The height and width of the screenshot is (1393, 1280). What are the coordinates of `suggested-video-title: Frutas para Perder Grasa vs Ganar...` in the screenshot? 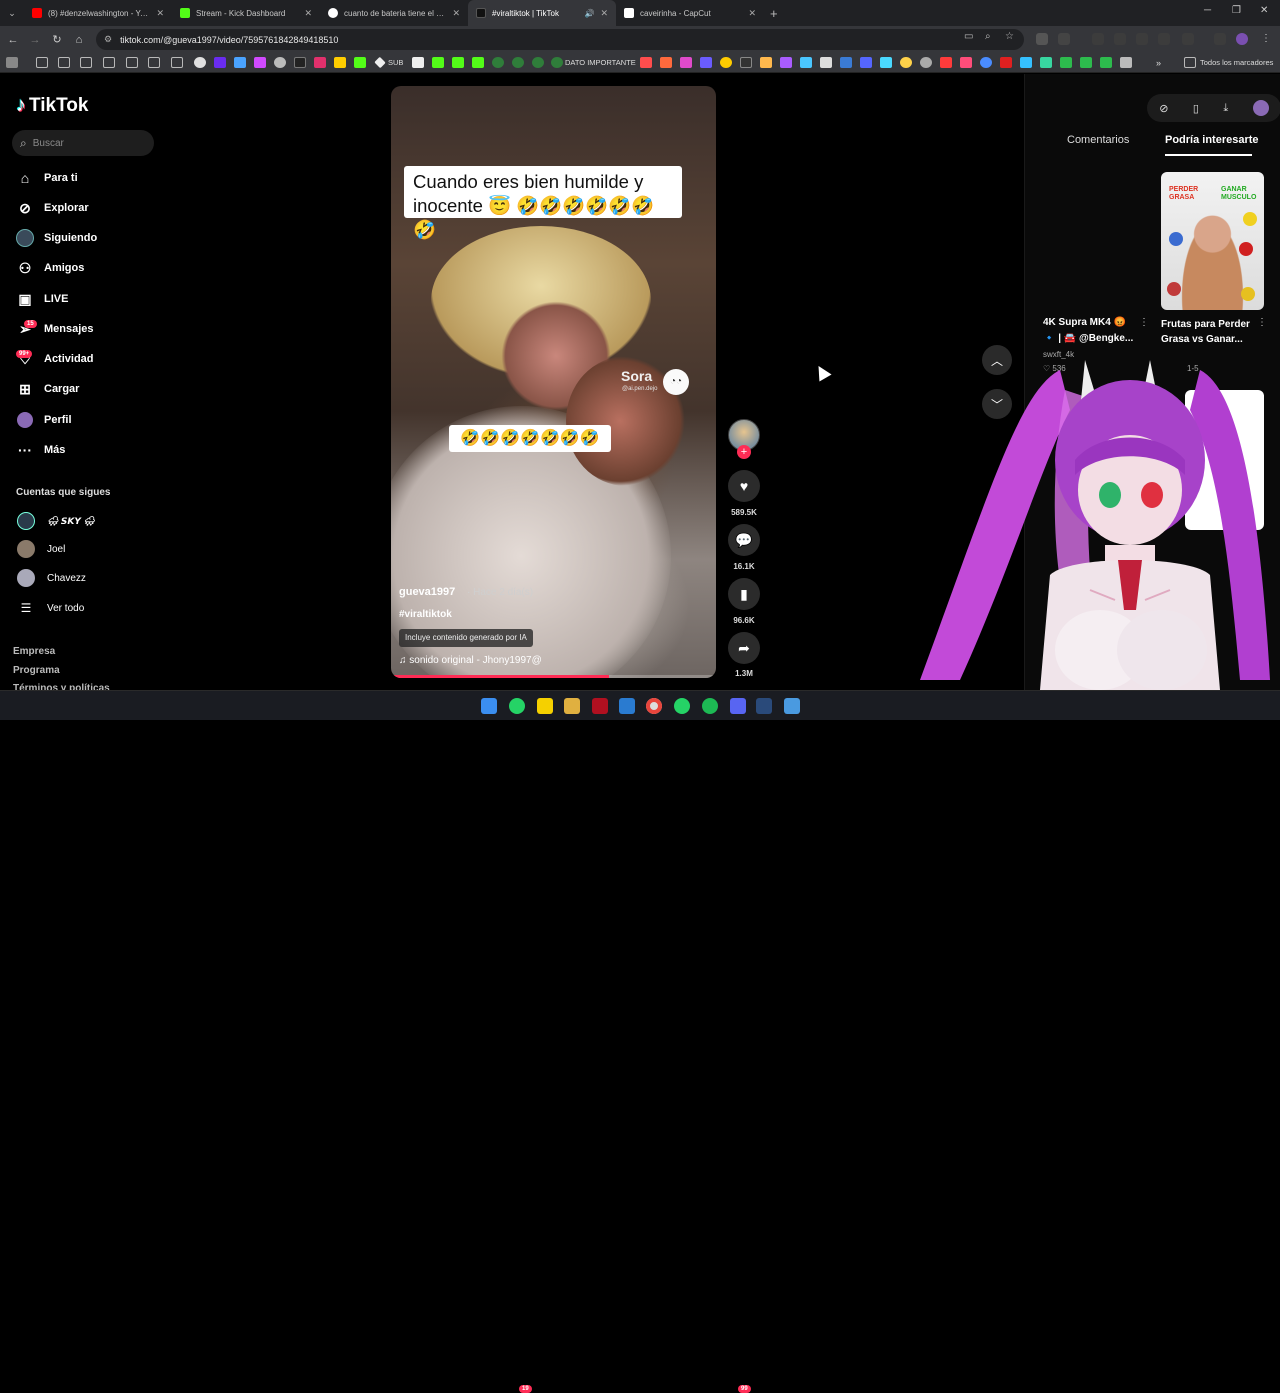 It's located at (1208, 332).